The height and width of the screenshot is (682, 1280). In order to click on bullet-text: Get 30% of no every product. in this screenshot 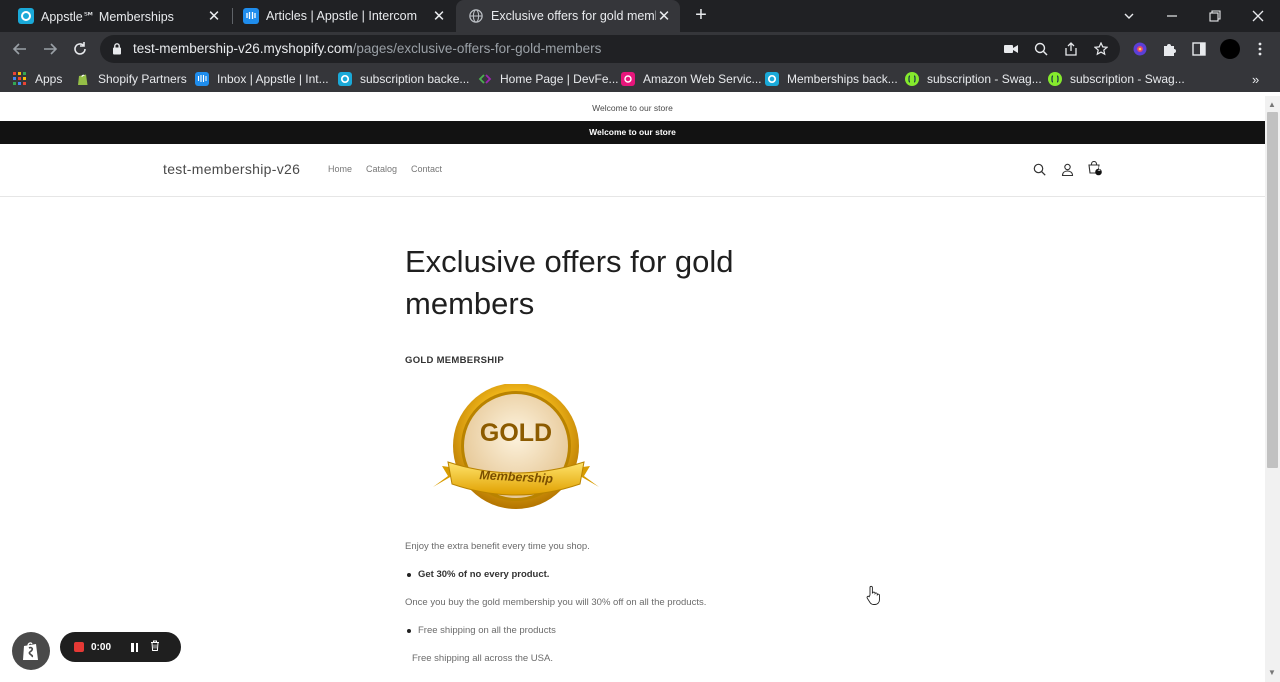, I will do `click(484, 574)`.